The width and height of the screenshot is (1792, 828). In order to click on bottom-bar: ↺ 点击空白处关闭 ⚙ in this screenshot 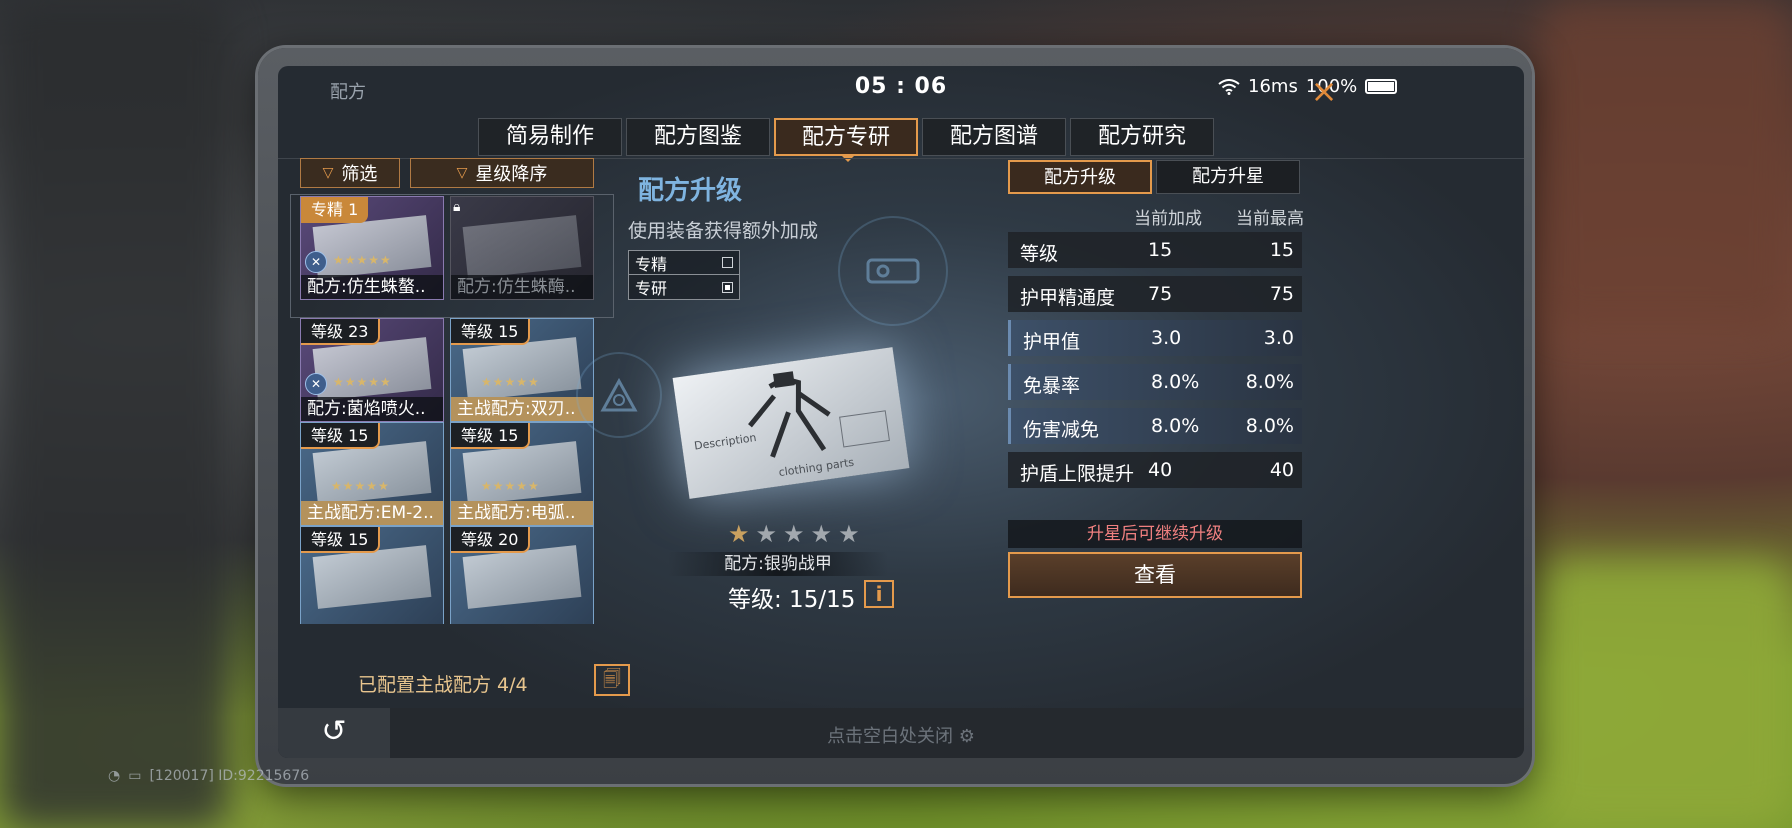, I will do `click(901, 733)`.